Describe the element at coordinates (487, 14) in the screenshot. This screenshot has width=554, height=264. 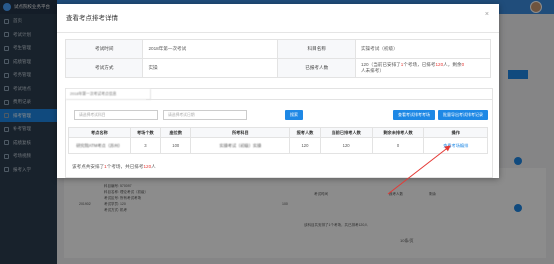
I see `close-icon: ×` at that location.